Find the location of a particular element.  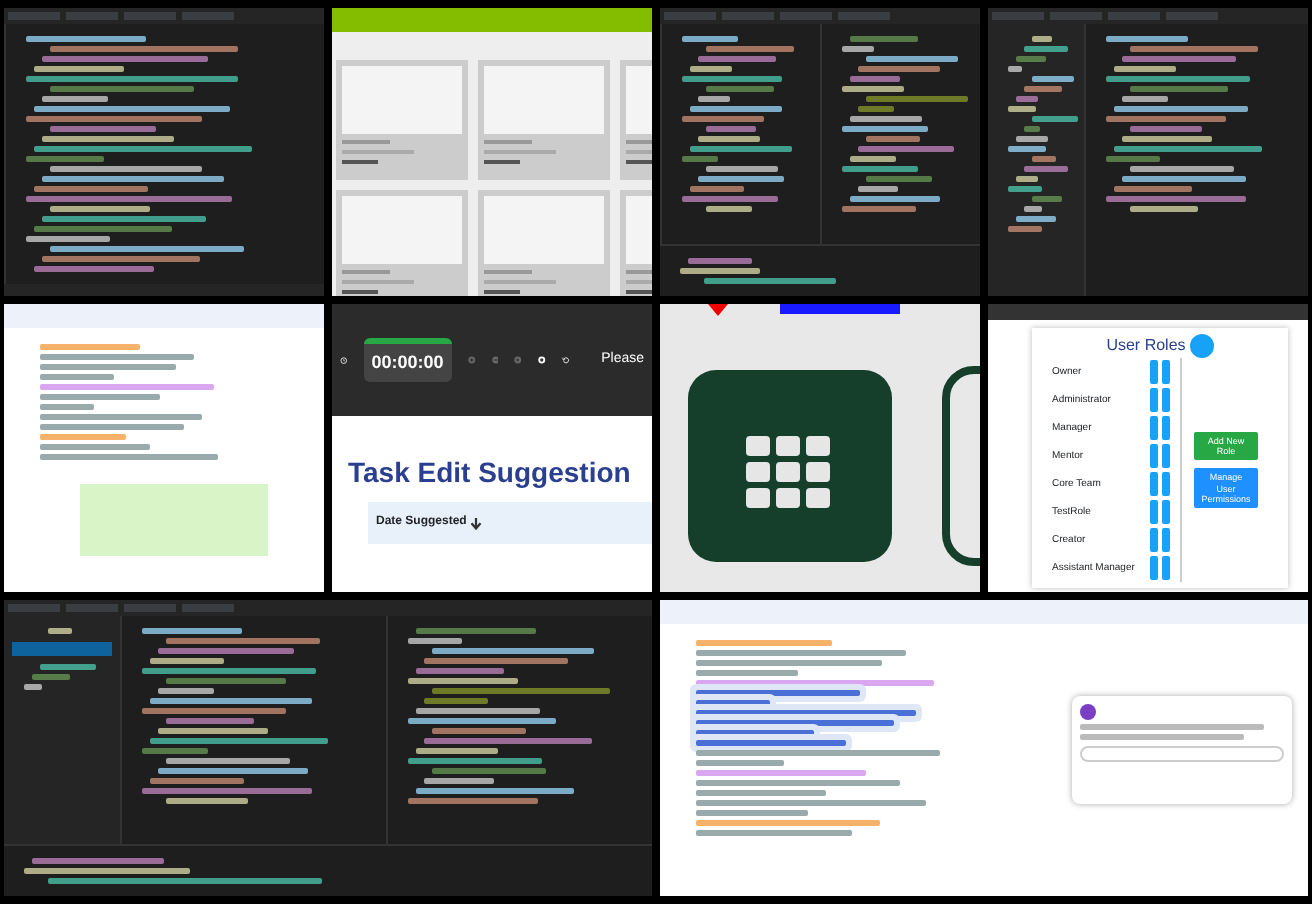

card-title: User Roles is located at coordinates (1146, 346).